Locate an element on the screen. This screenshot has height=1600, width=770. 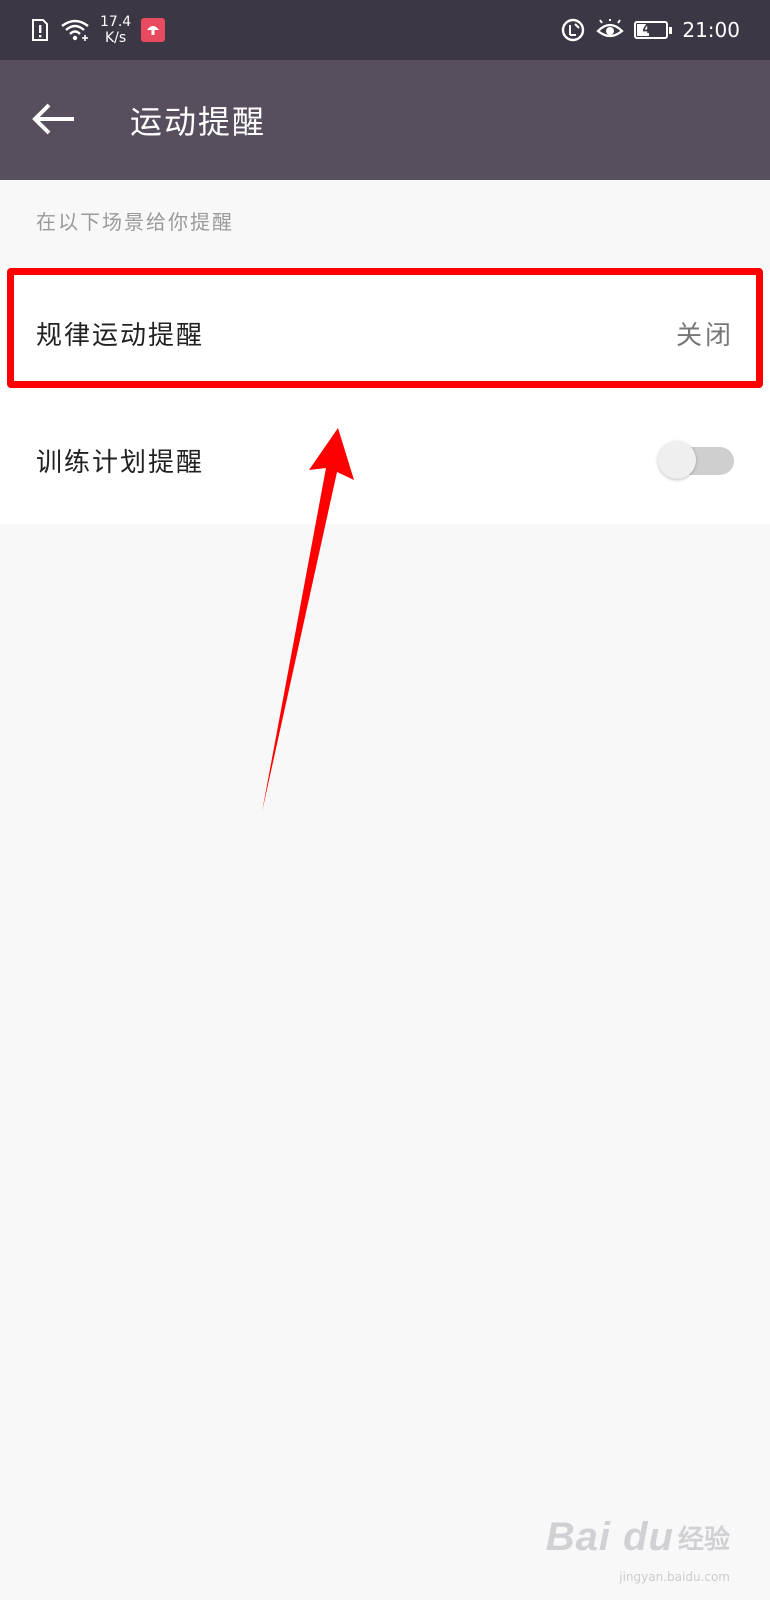
toggle-knob is located at coordinates (677, 460).